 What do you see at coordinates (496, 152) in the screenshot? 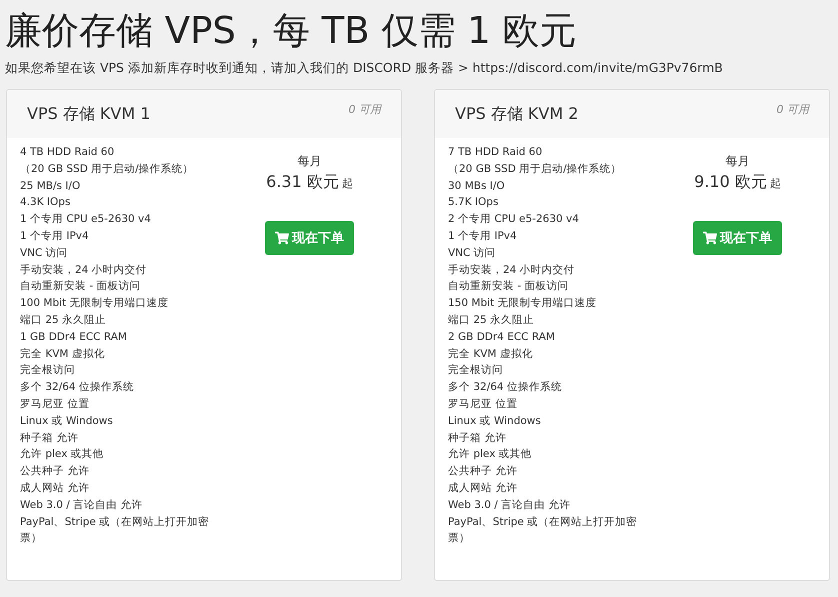
I see `feature-item: 7 TB HDD Raid 60` at bounding box center [496, 152].